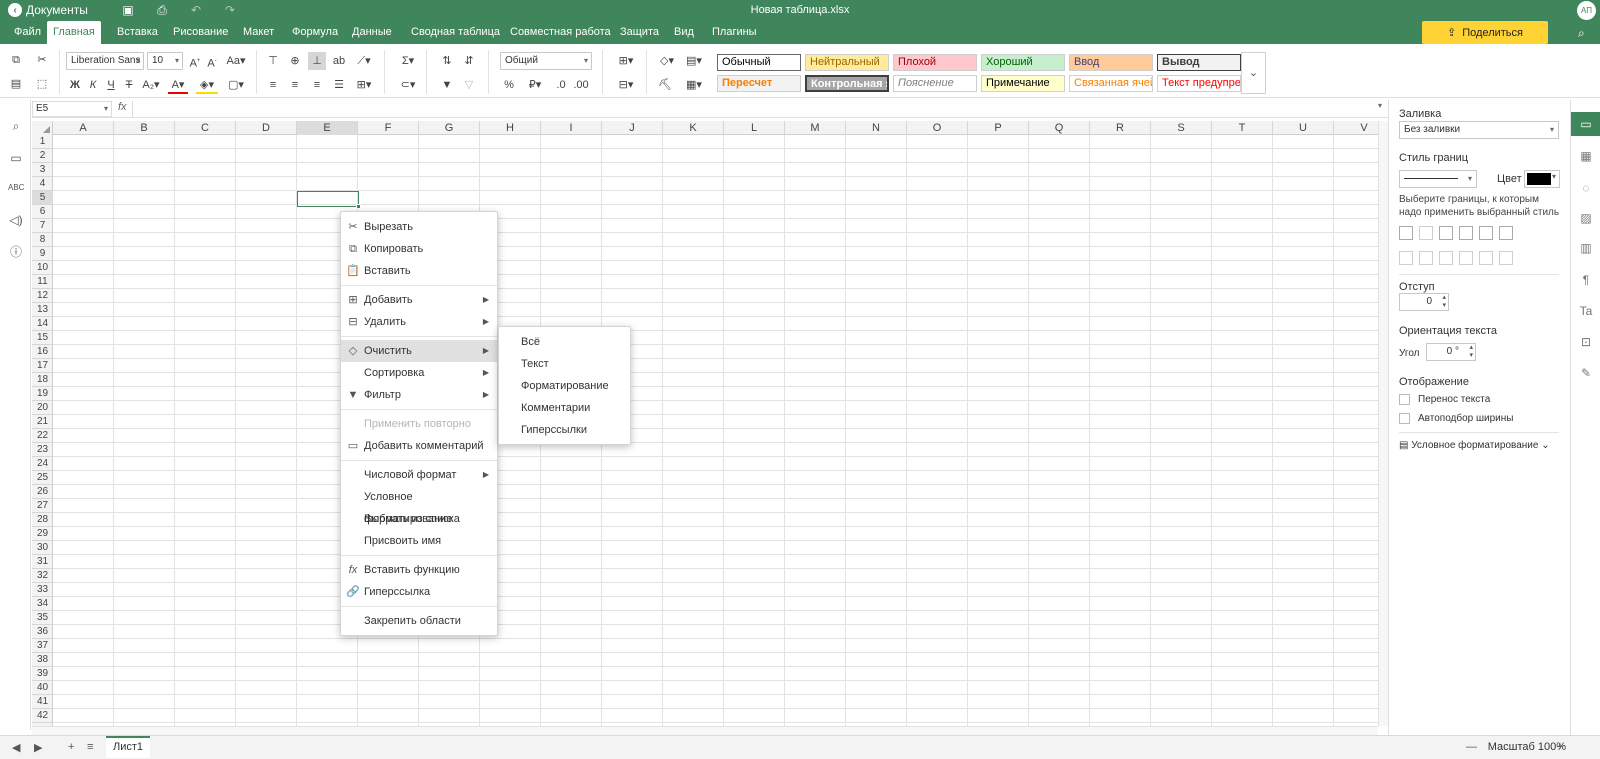  What do you see at coordinates (122, 107) in the screenshot?
I see `insert-function-icon: fx` at bounding box center [122, 107].